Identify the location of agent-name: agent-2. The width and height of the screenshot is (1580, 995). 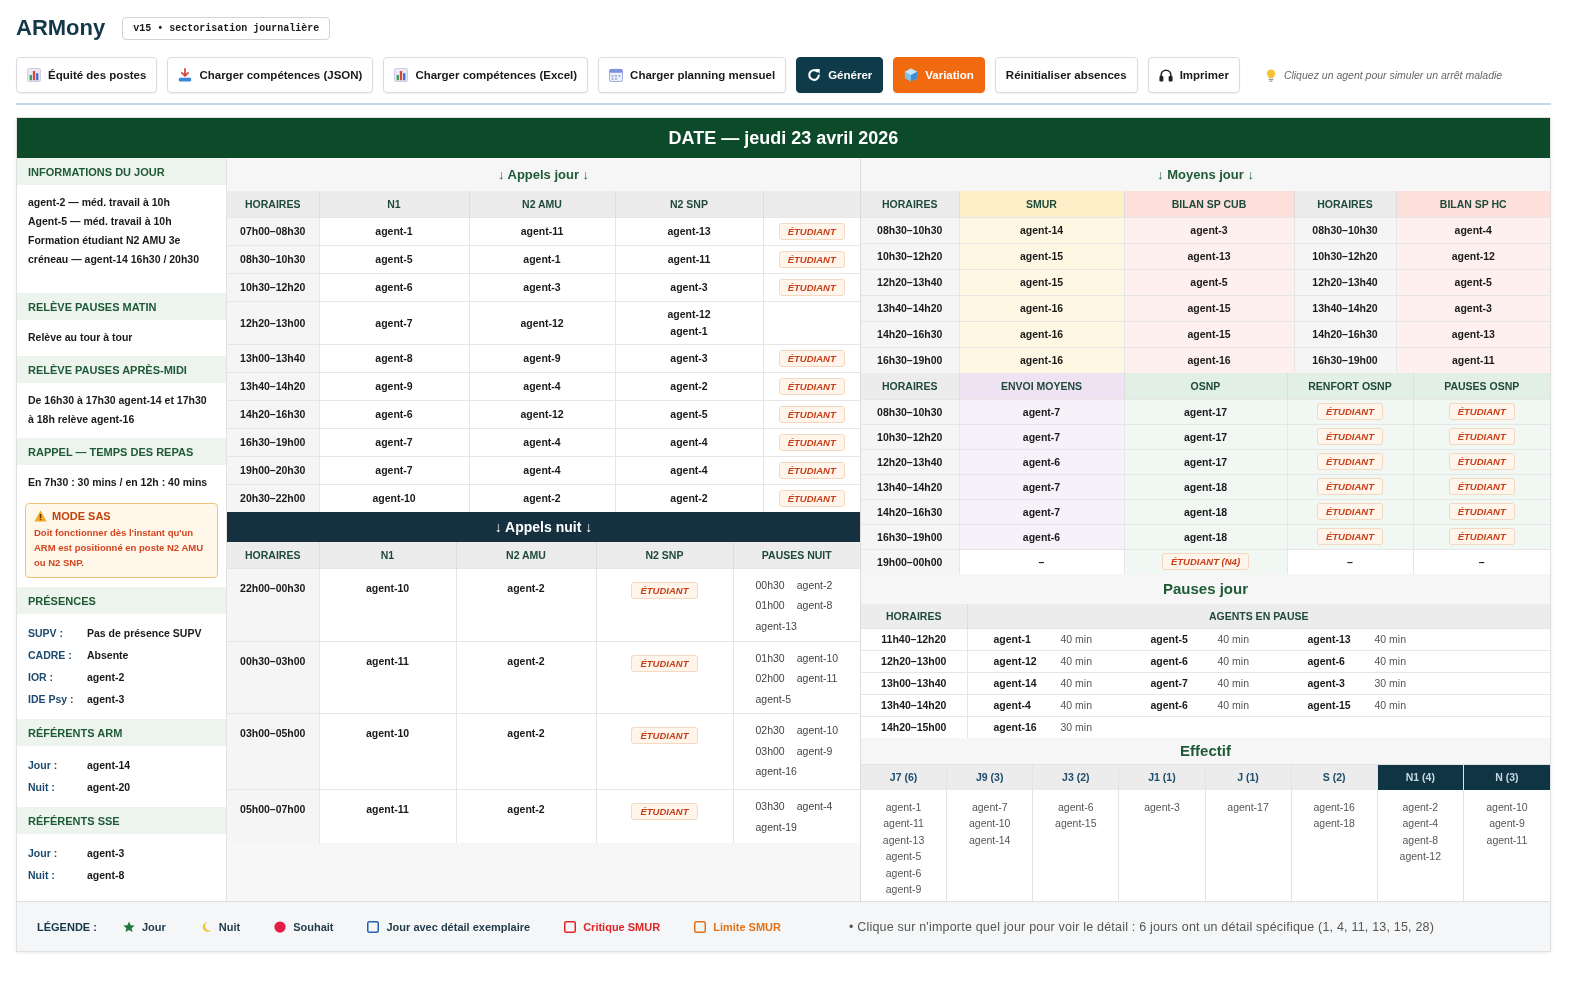
(814, 584).